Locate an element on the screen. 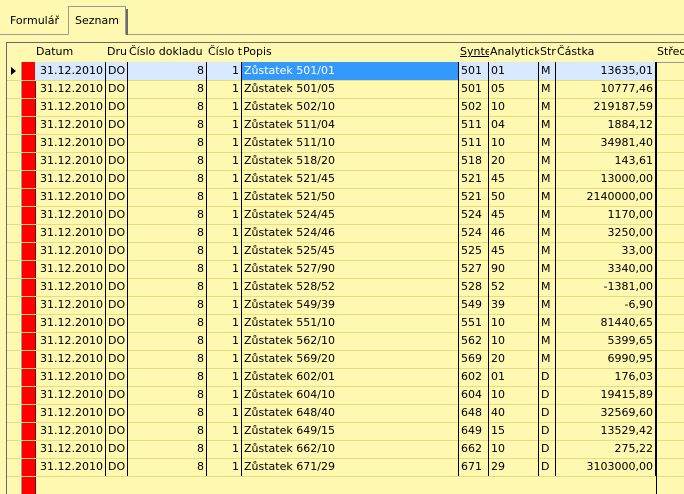 The height and width of the screenshot is (494, 684). cell-synte: 551 is located at coordinates (474, 323).